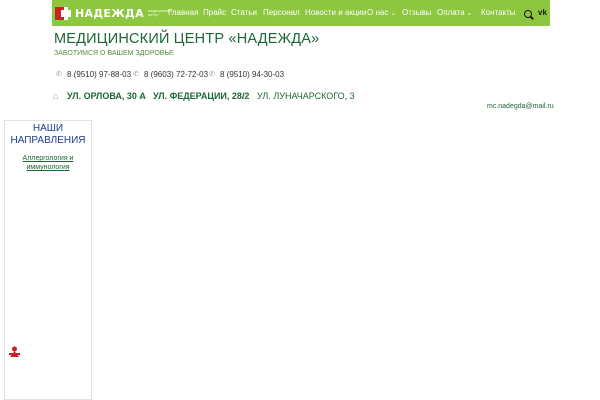 This screenshot has height=400, width=600. I want to click on search-icon, so click(528, 14).